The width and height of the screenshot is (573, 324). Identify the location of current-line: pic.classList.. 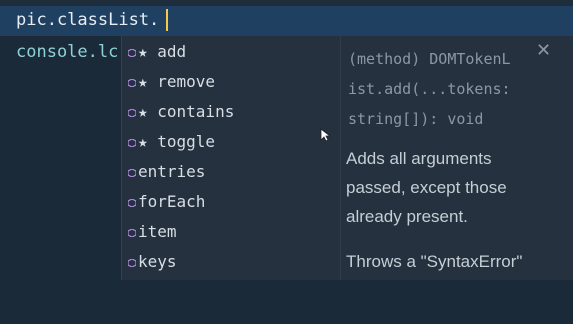
(286, 21).